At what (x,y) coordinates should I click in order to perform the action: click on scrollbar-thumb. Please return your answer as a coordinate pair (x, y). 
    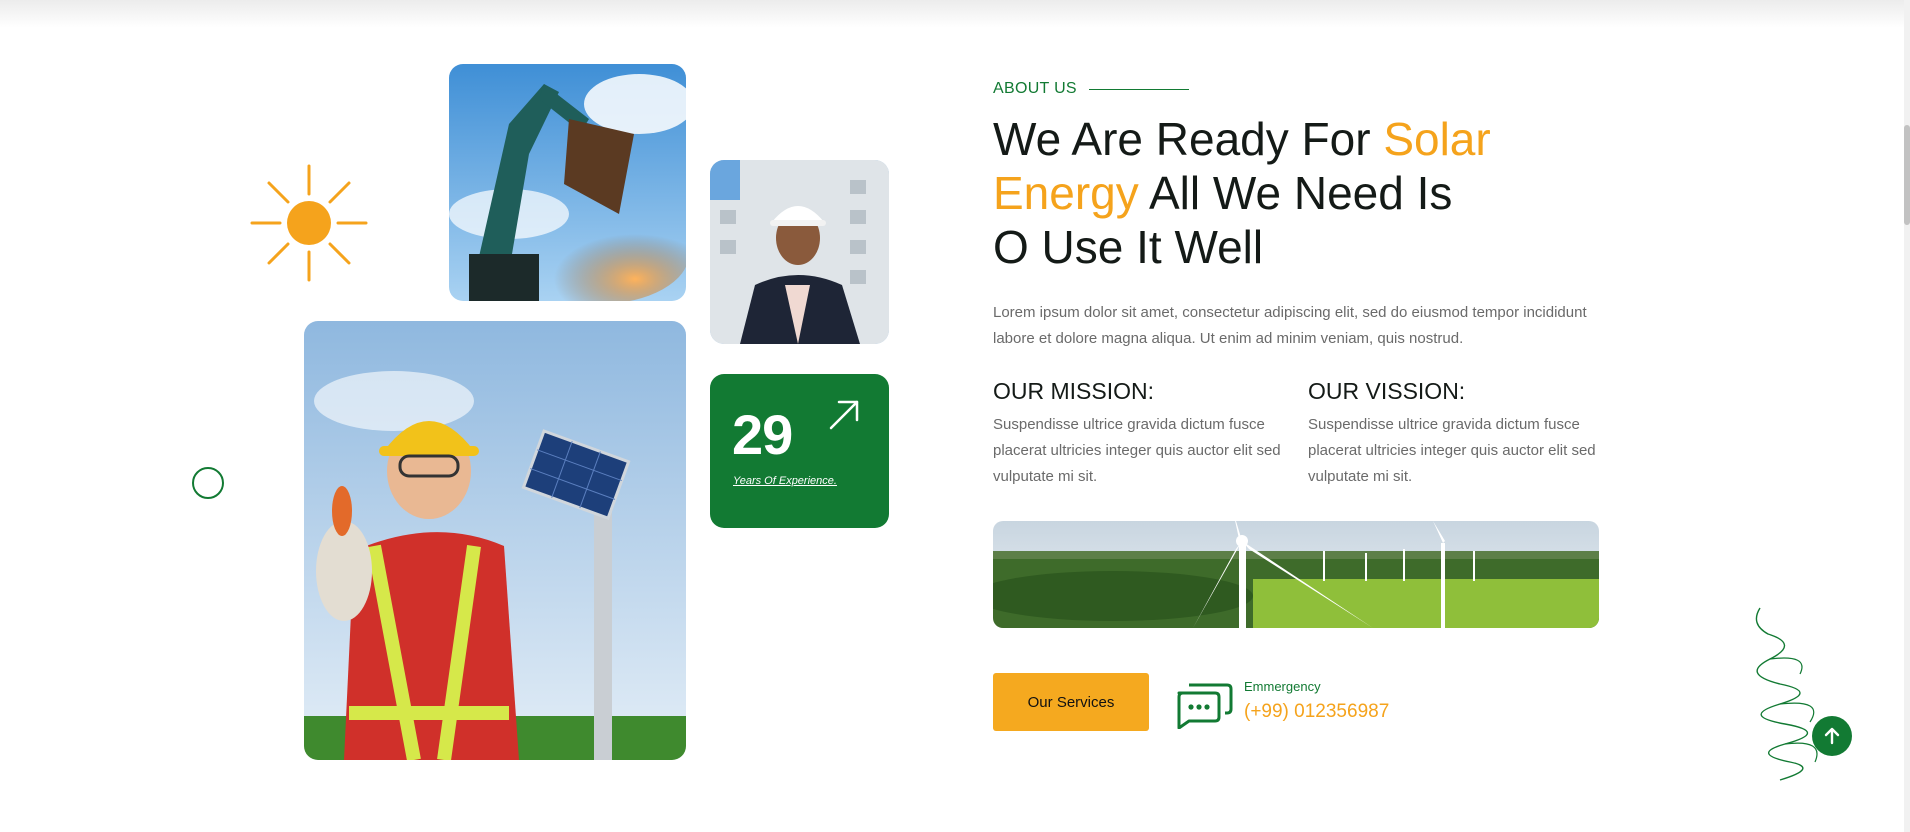
    Looking at the image, I should click on (1907, 175).